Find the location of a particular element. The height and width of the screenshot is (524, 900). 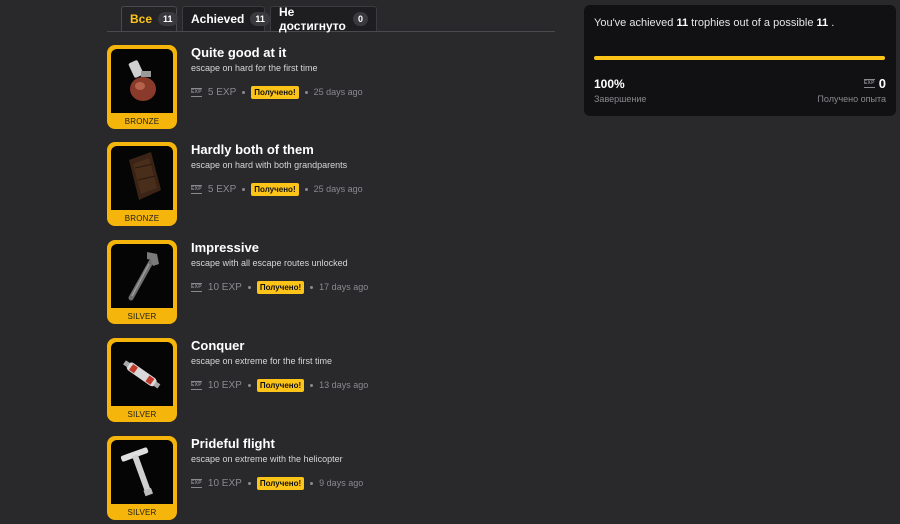

trophy-description: escape on extreme with the helicopter is located at coordinates (267, 459).